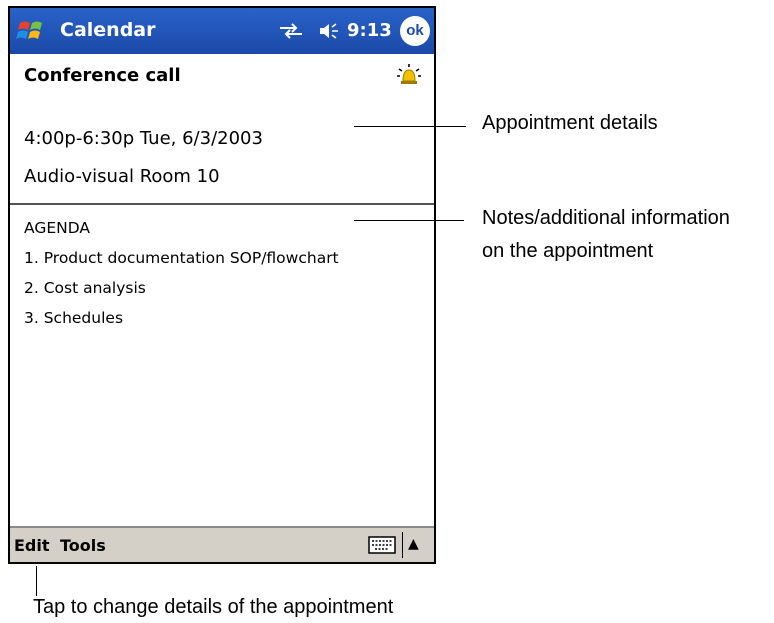 The width and height of the screenshot is (774, 623). Describe the element at coordinates (31, 31) in the screenshot. I see `windows-flag-icon` at that location.